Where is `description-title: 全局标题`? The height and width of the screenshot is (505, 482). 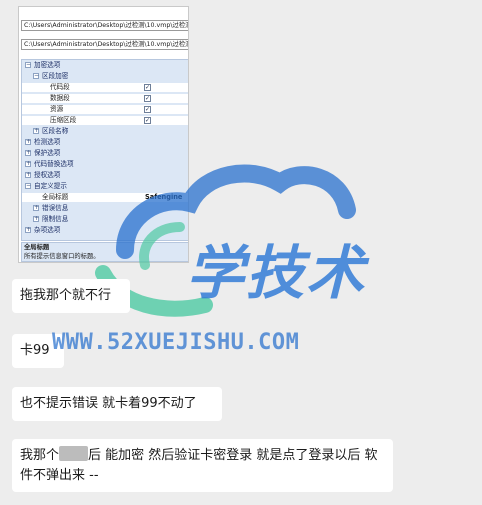 description-title: 全局标题 is located at coordinates (37, 247).